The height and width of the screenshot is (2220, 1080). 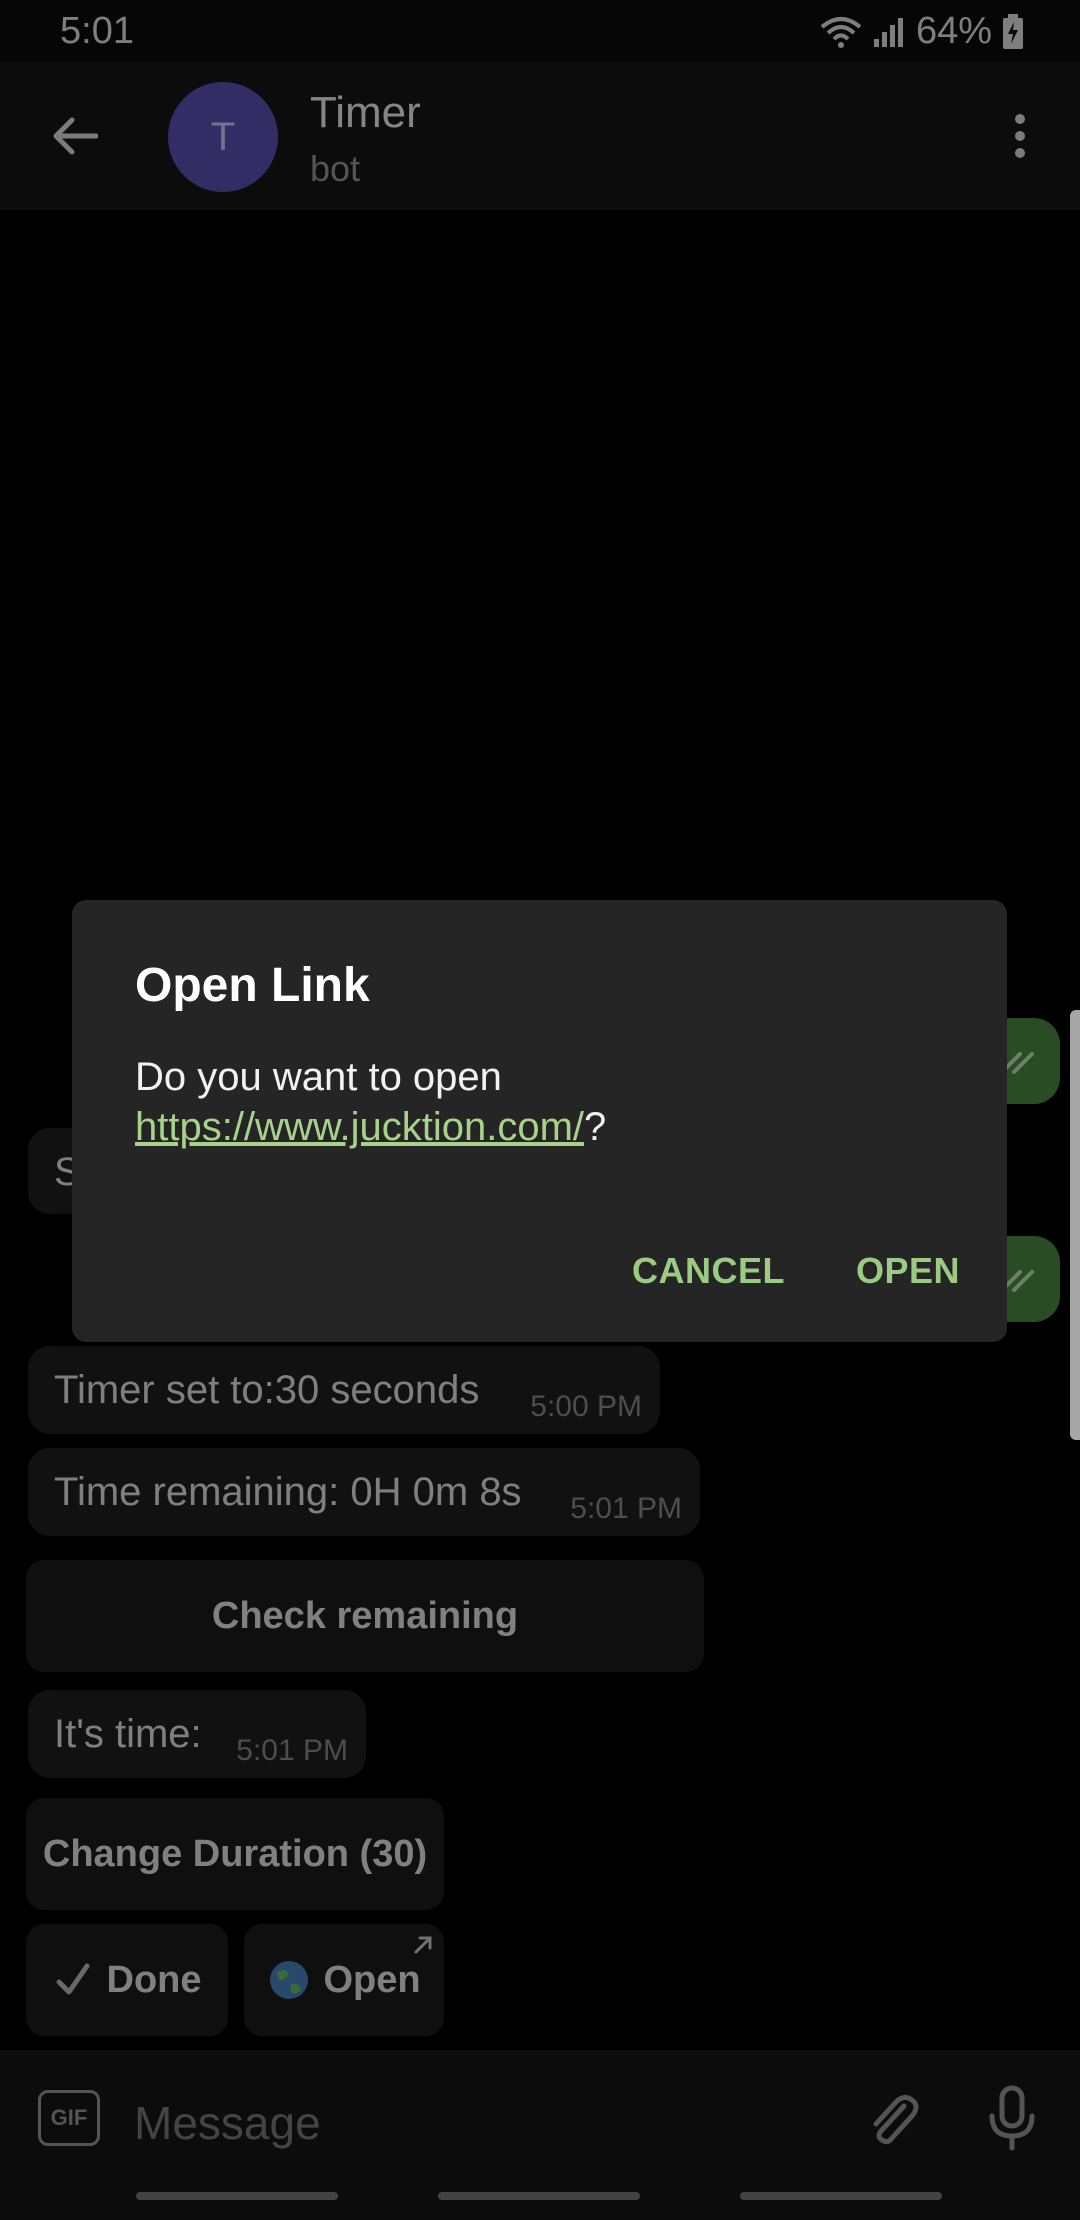 I want to click on cancel-button: CANCEL, so click(x=708, y=1271).